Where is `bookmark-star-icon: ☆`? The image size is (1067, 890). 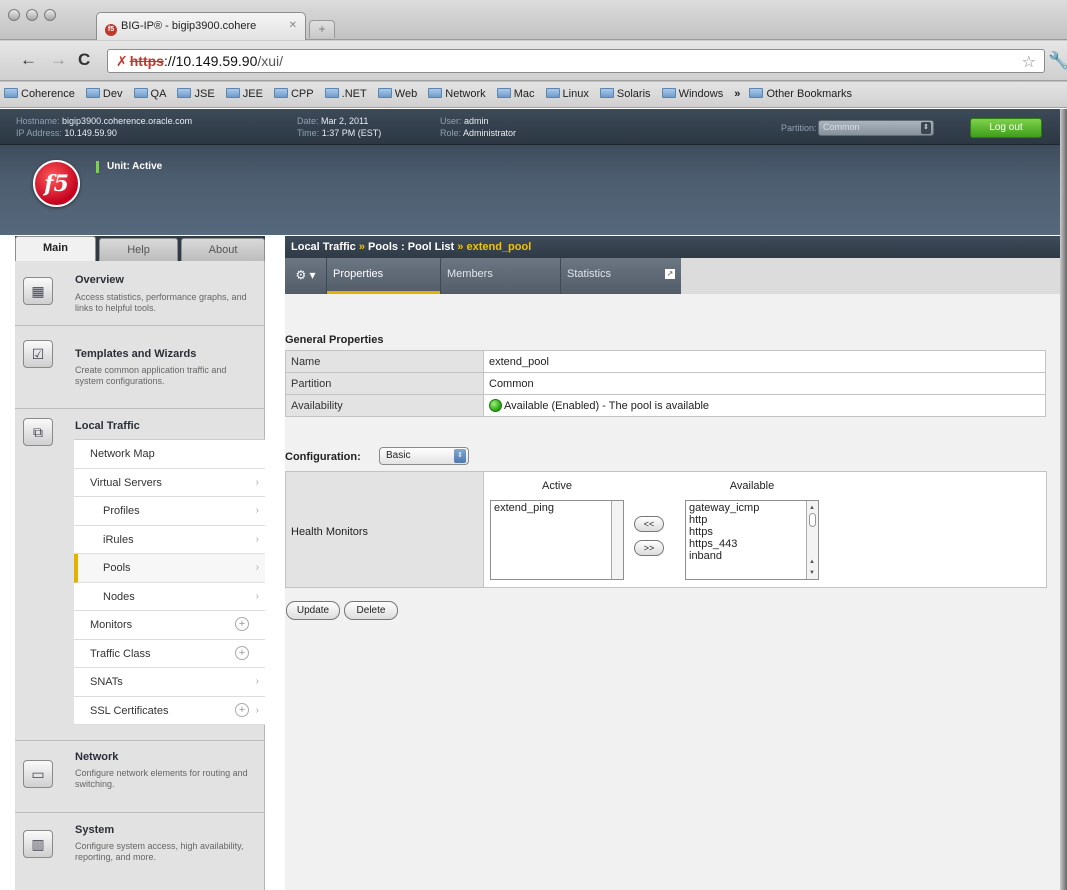 bookmark-star-icon: ☆ is located at coordinates (1029, 62).